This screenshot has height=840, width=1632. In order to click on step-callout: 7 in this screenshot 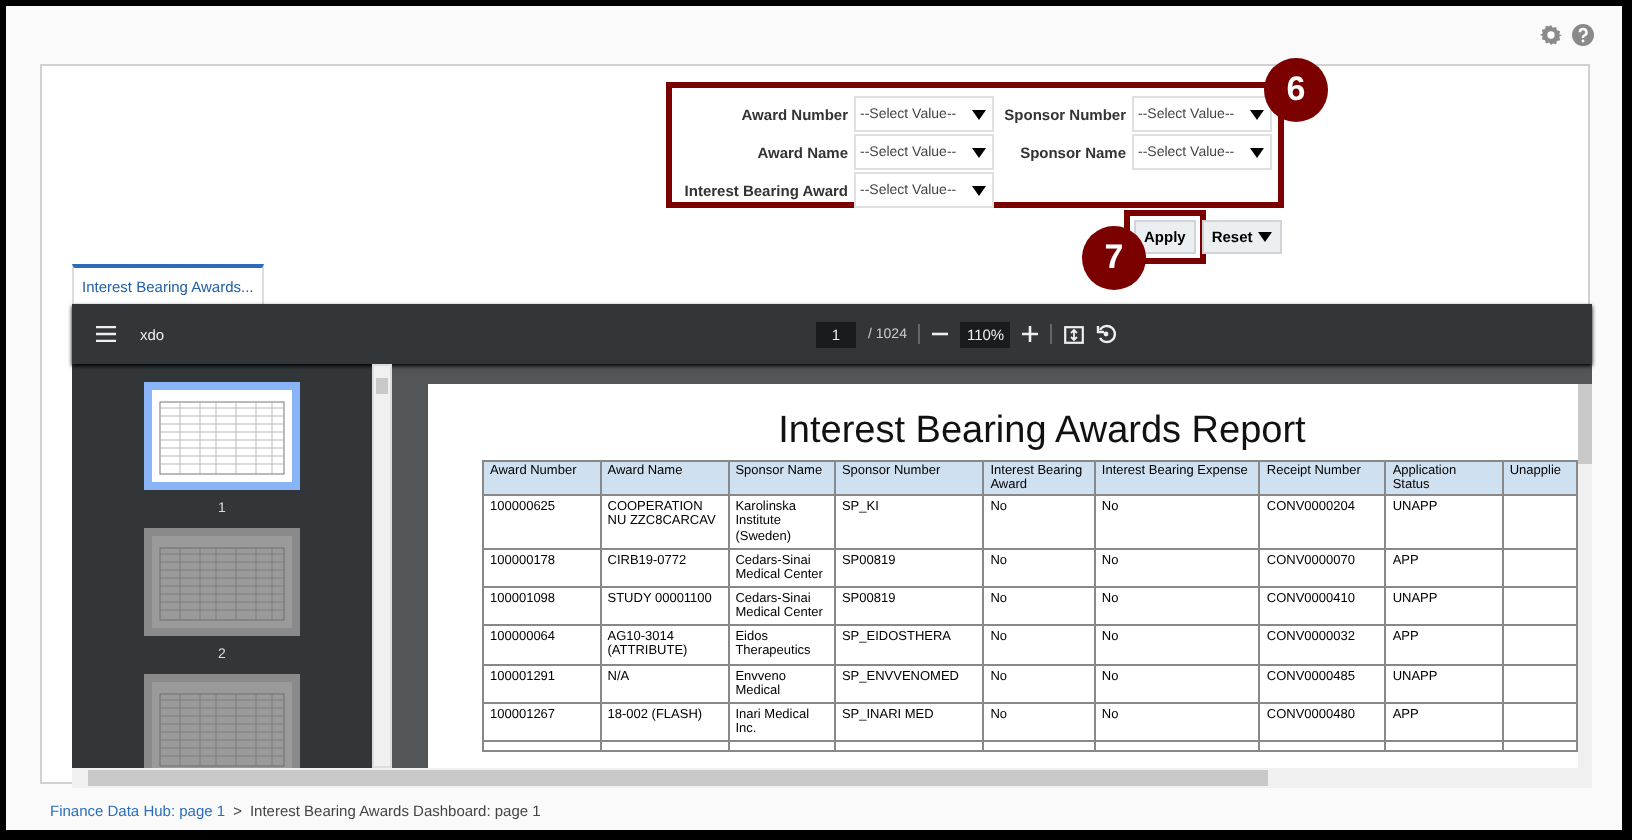, I will do `click(1114, 258)`.